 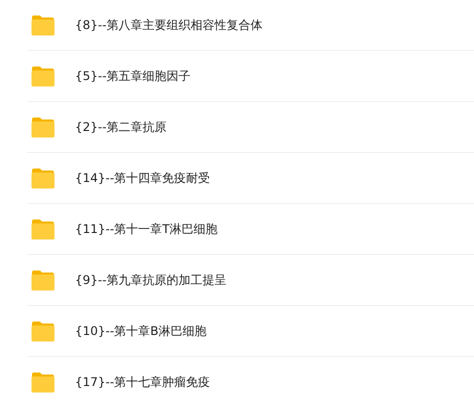 I want to click on folder-name: {14}--第十四章免疫耐受, so click(x=142, y=178).